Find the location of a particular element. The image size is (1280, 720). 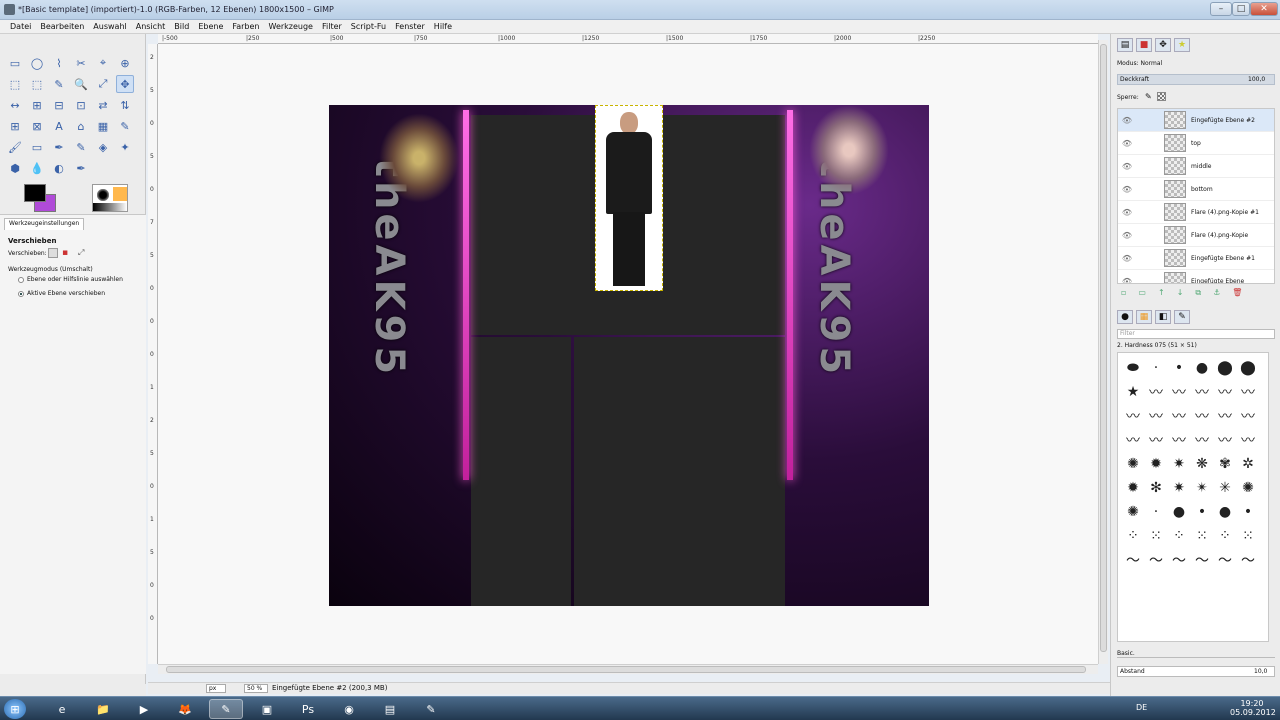

radio-move-active-layer: Aktive Ebene verschieben is located at coordinates (61, 293).